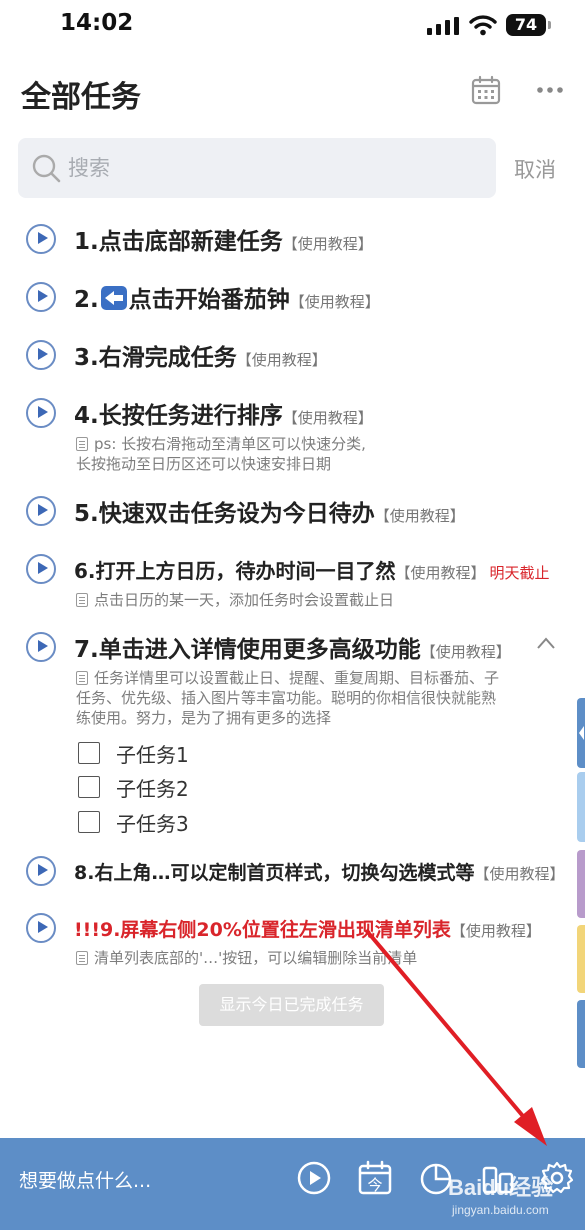  What do you see at coordinates (535, 169) in the screenshot?
I see `cancel-button: 取消` at bounding box center [535, 169].